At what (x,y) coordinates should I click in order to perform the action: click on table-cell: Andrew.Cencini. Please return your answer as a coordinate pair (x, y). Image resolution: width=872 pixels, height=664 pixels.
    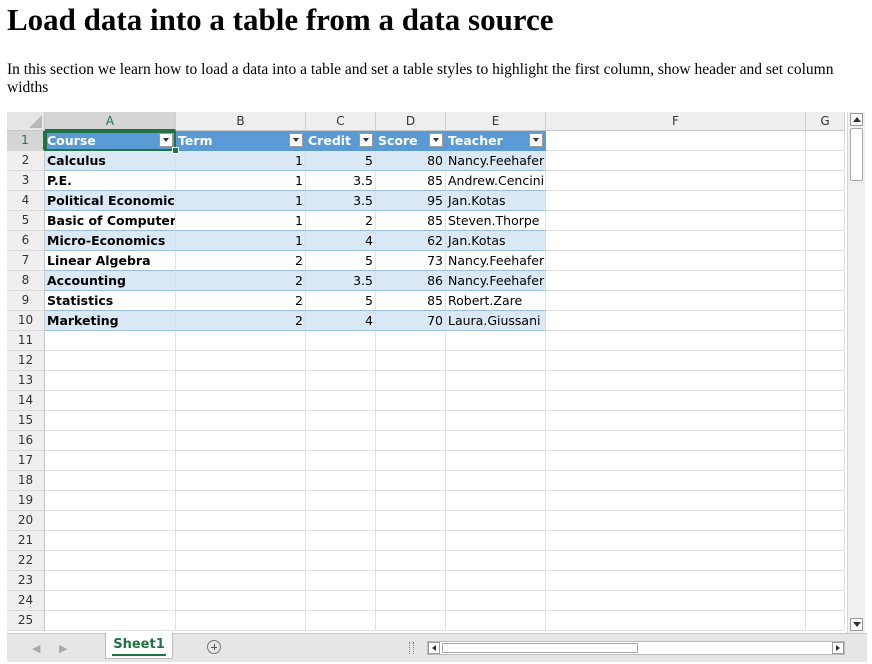
    Looking at the image, I should click on (496, 181).